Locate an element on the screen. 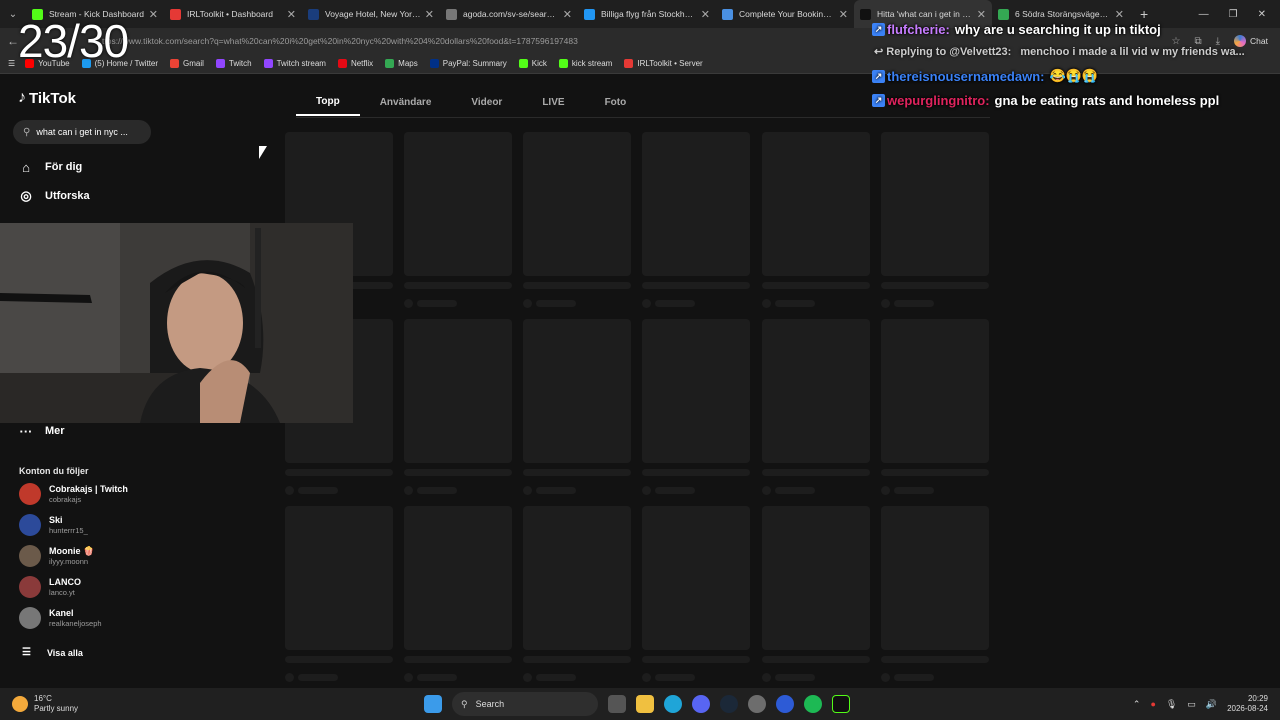 This screenshot has height=720, width=1280. bookmark-label: kick stream is located at coordinates (592, 63).